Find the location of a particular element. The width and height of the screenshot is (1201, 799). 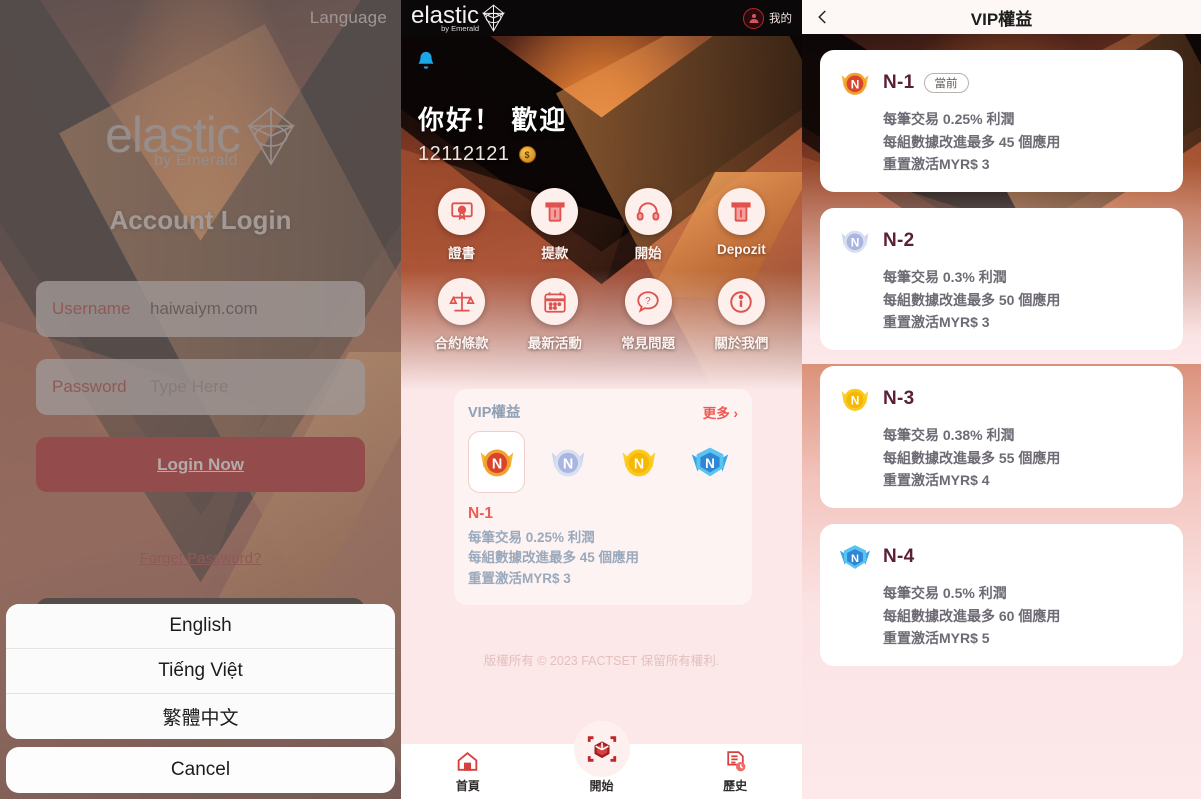

language-option-english: English is located at coordinates (200, 626).